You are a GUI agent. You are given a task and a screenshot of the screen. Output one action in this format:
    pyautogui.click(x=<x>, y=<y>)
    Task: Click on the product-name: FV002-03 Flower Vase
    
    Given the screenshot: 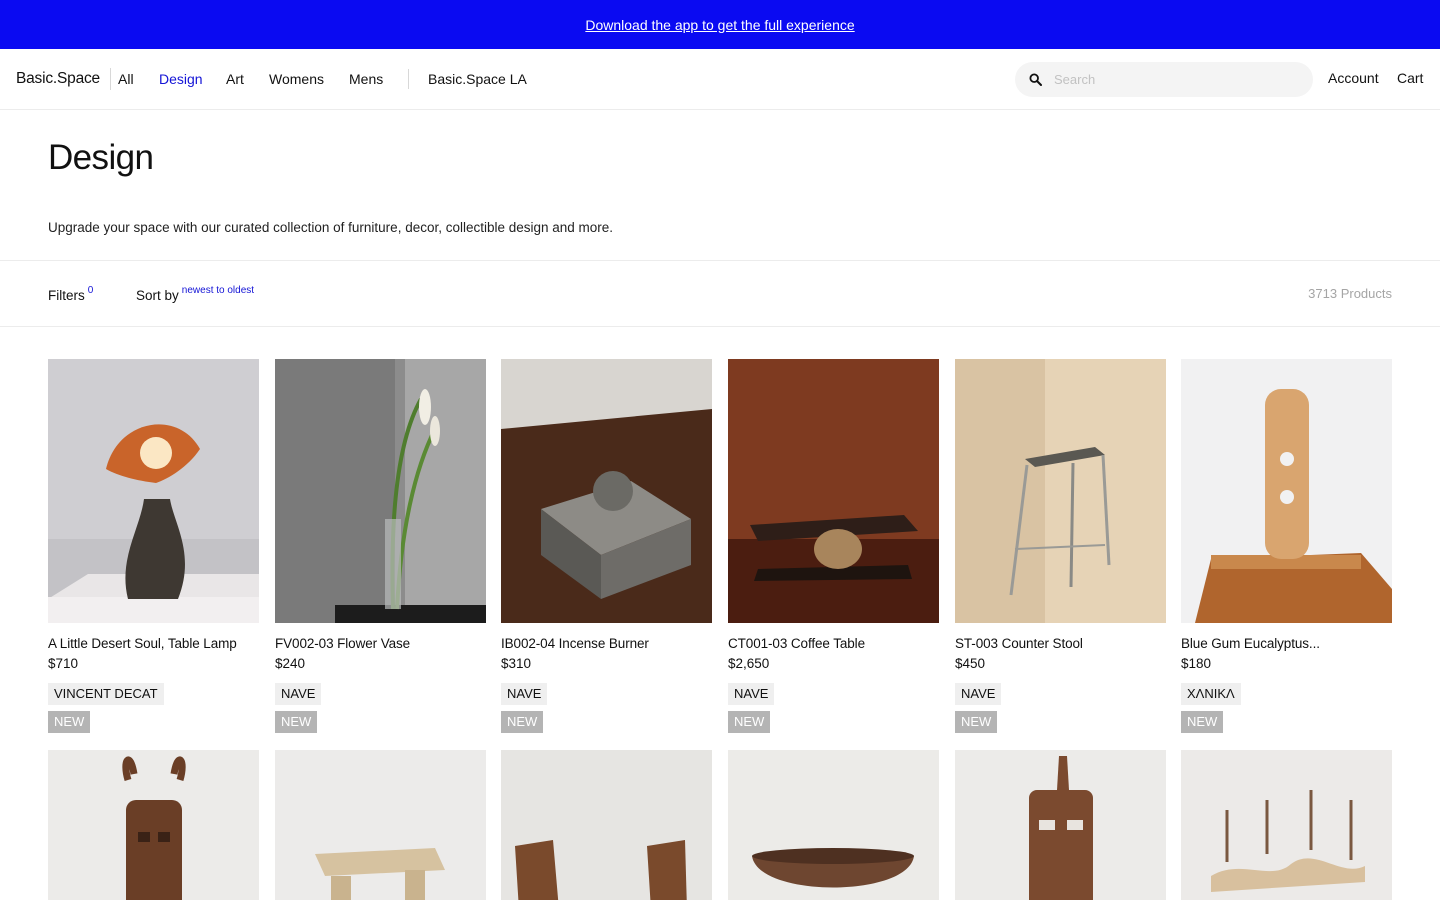 What is the action you would take?
    pyautogui.click(x=342, y=643)
    